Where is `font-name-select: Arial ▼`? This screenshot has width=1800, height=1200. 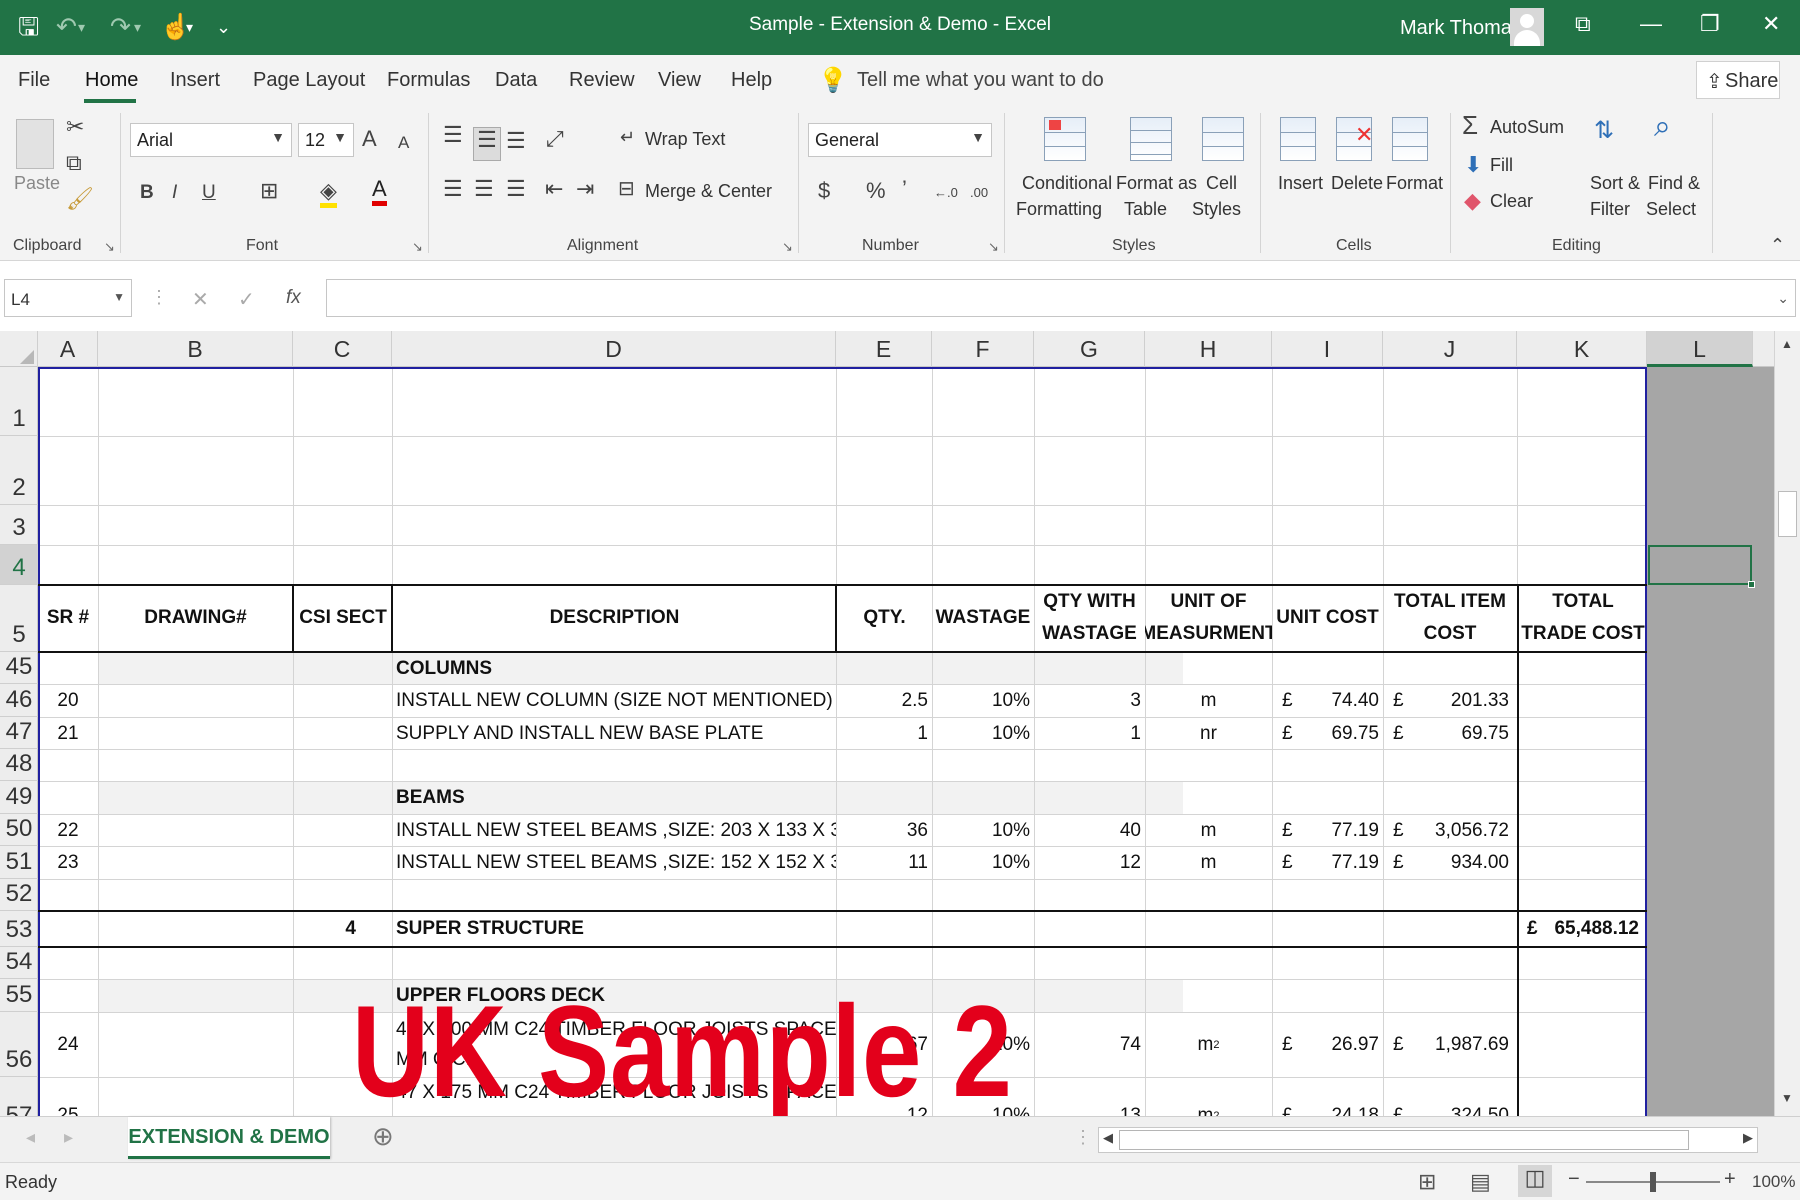
font-name-select: Arial ▼ is located at coordinates (211, 140).